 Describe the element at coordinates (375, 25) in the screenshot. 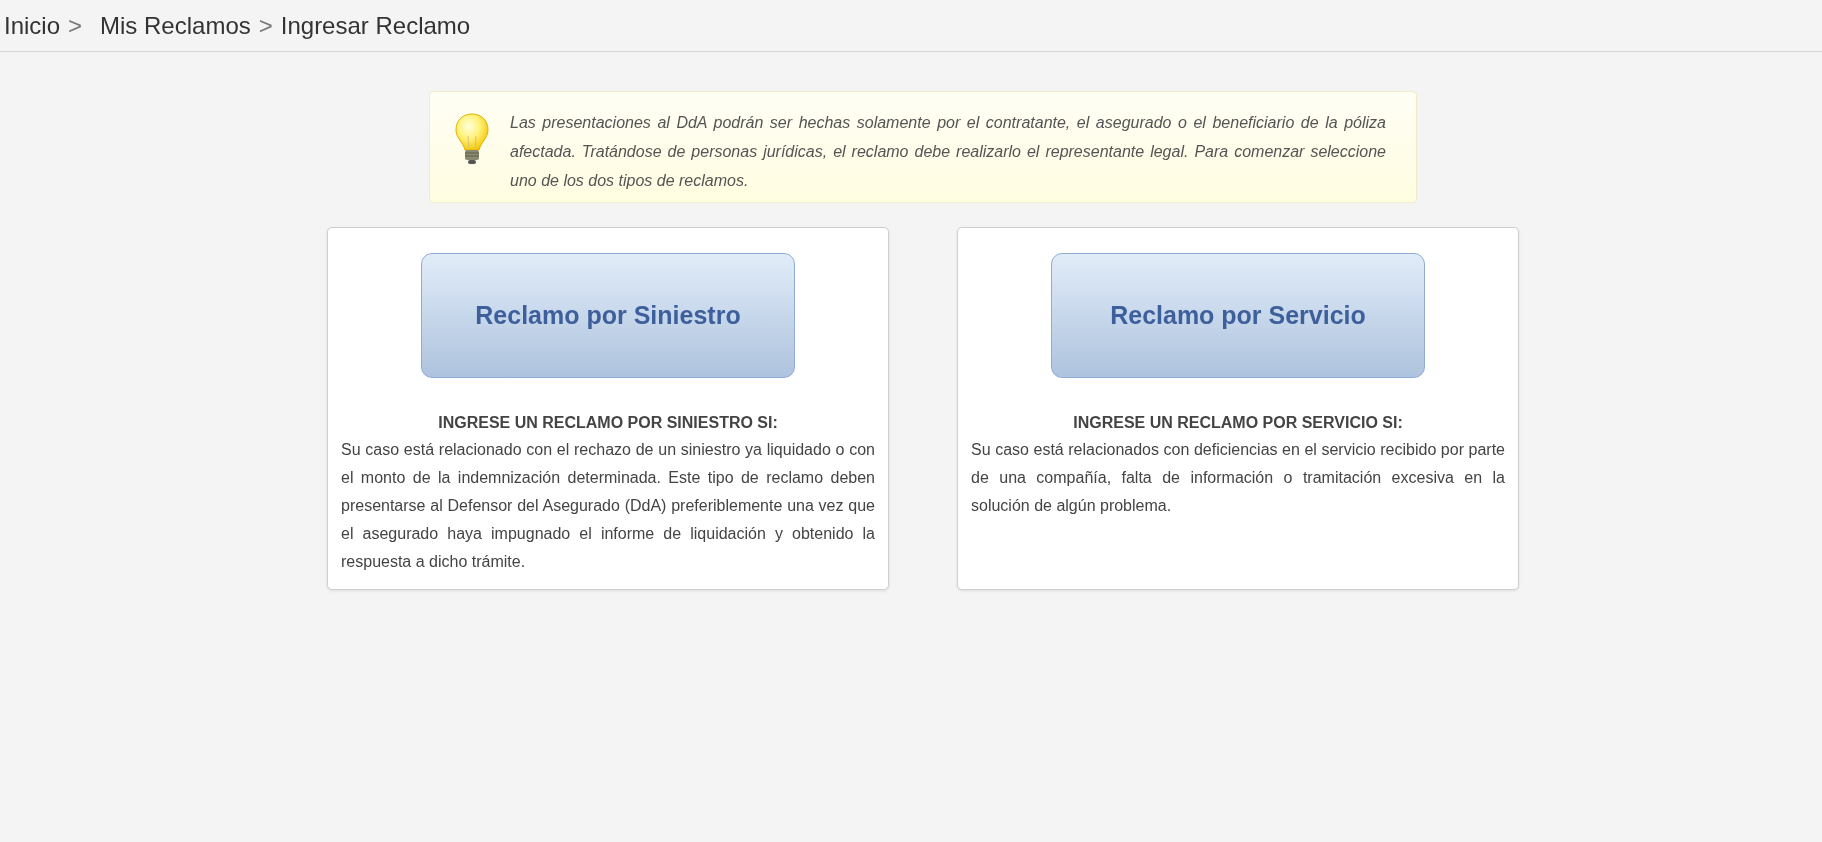

I see `breadcrumb-current: Ingresar Reclamo` at that location.